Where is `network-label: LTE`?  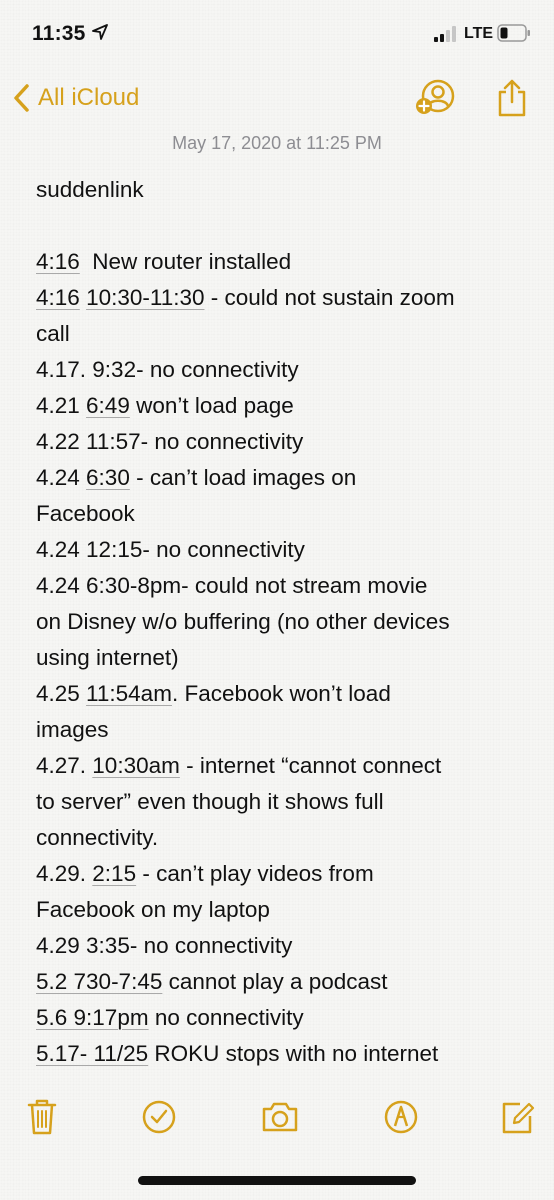
network-label: LTE is located at coordinates (479, 33).